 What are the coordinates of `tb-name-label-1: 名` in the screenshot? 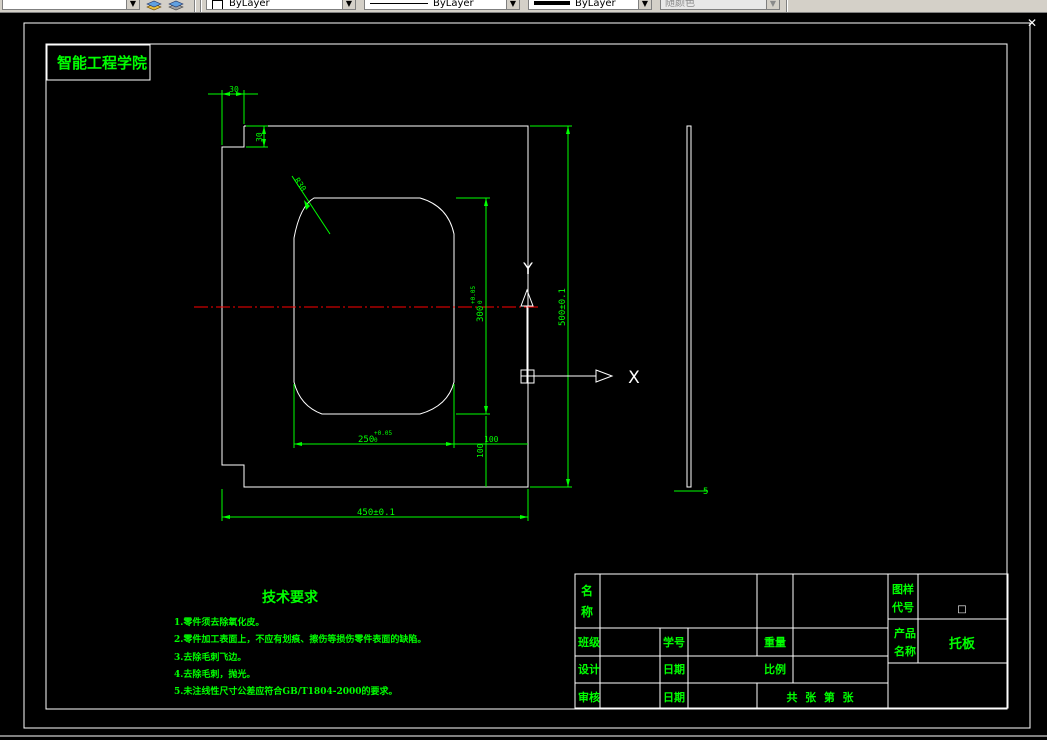 It's located at (587, 590).